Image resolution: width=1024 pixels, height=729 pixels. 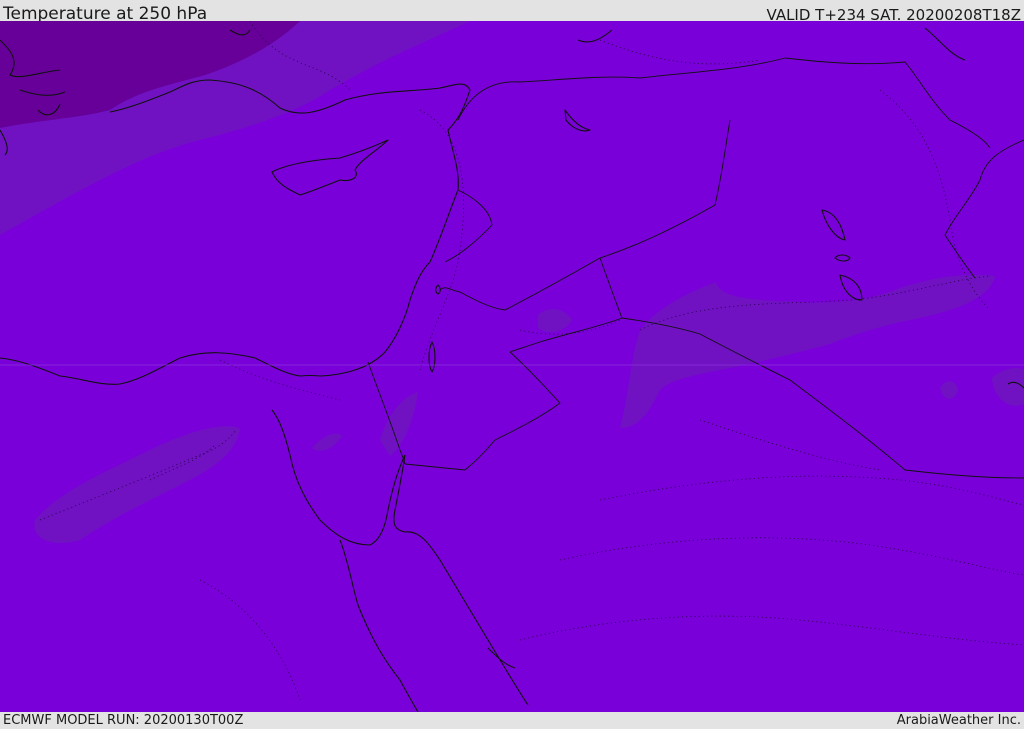 What do you see at coordinates (123, 720) in the screenshot?
I see `model-run-label: ECMWF MODEL RUN: 20200130T00Z` at bounding box center [123, 720].